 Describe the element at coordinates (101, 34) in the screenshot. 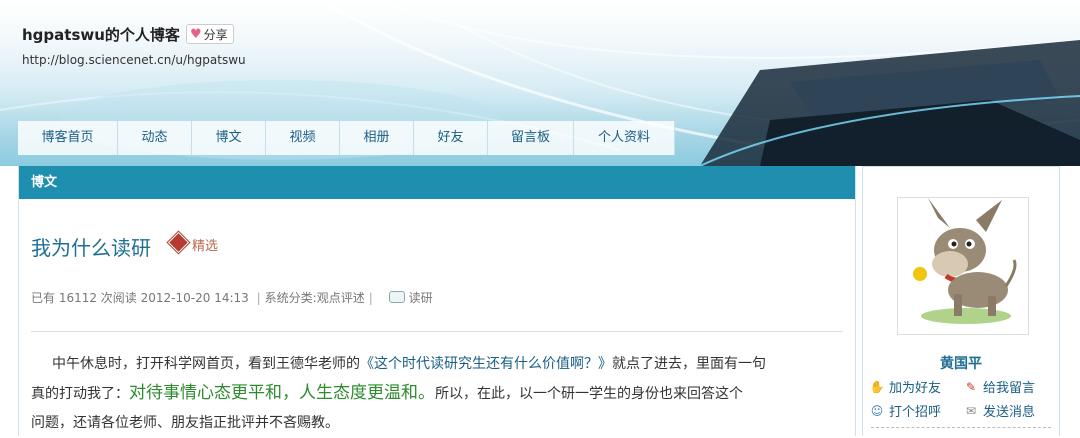

I see `blog-title: hgpatswu的个人博客` at that location.